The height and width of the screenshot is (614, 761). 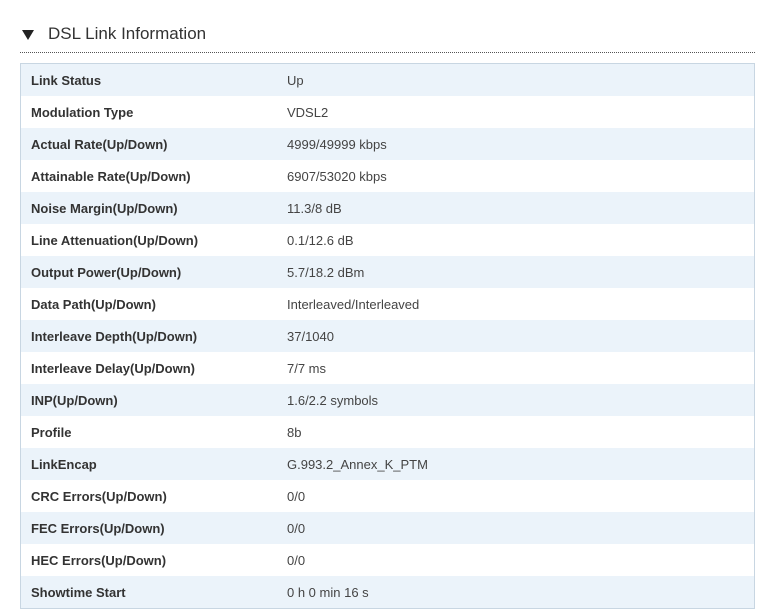 What do you see at coordinates (113, 368) in the screenshot?
I see `row-label: Interleave Delay(Up/Down)` at bounding box center [113, 368].